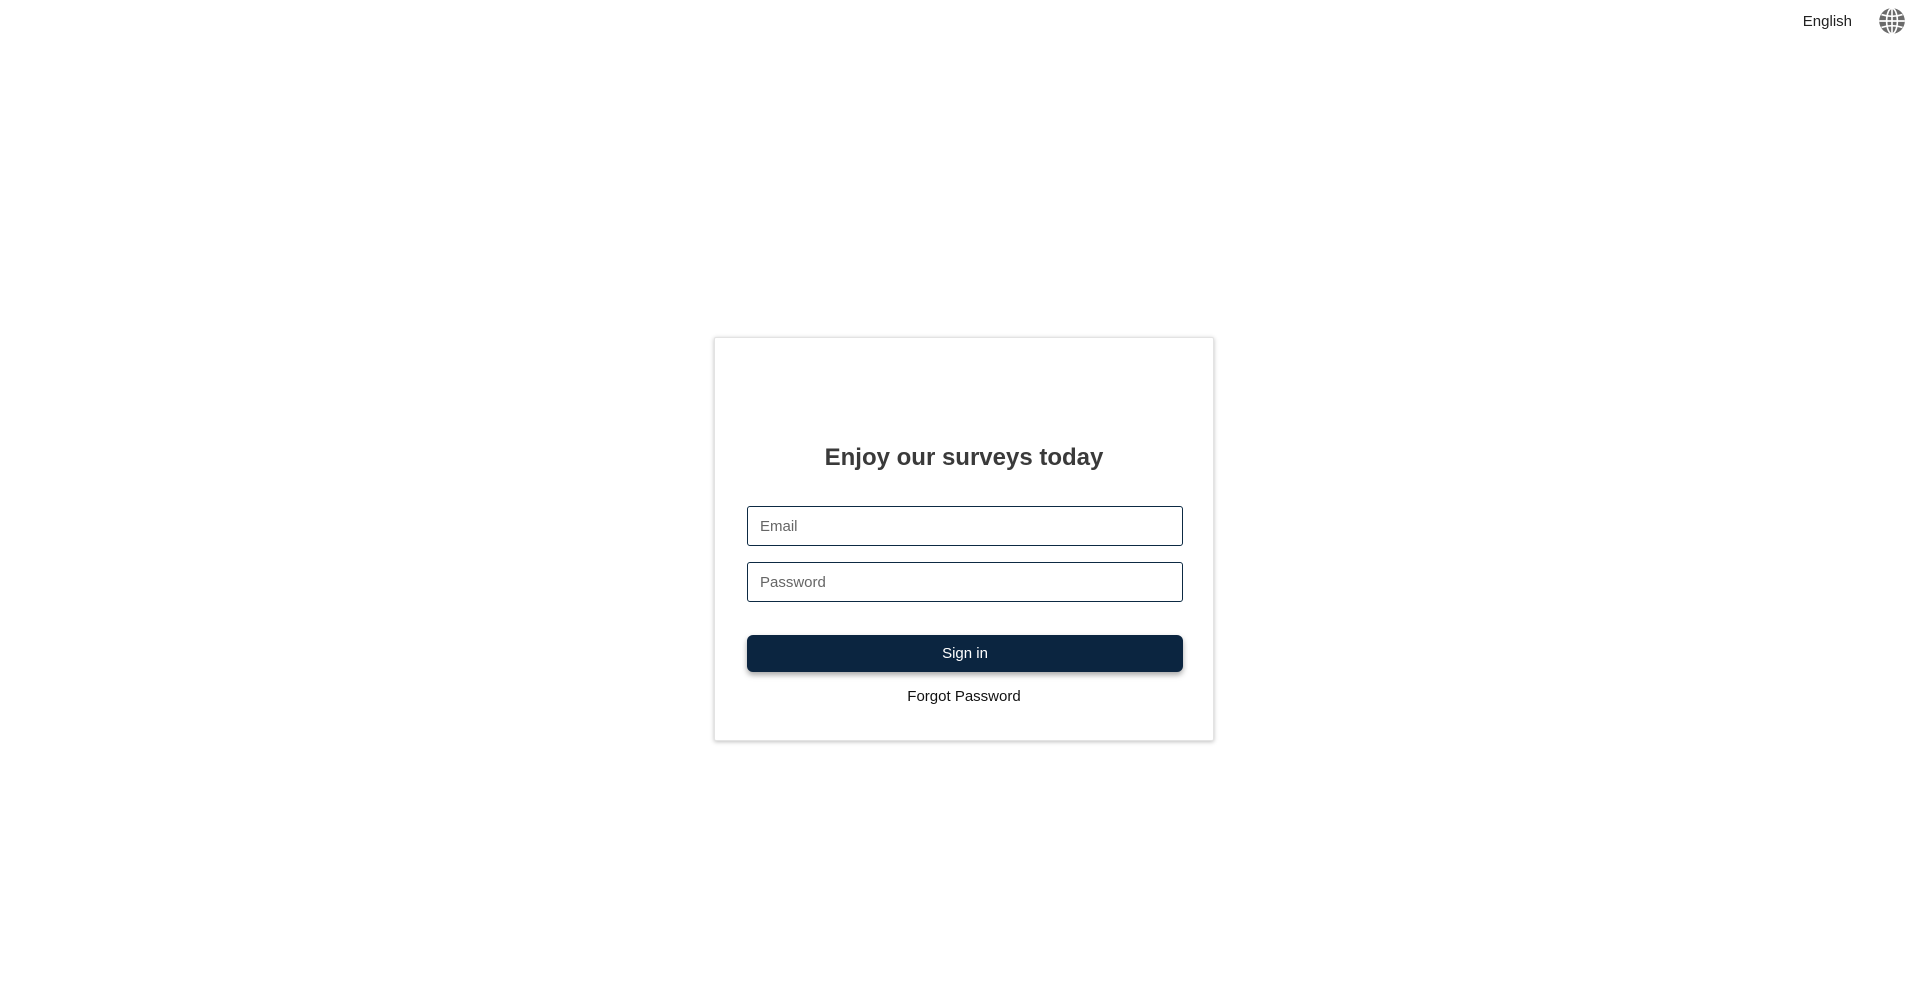 The height and width of the screenshot is (993, 1920). I want to click on forgot-password-link: Forgot Password, so click(964, 696).